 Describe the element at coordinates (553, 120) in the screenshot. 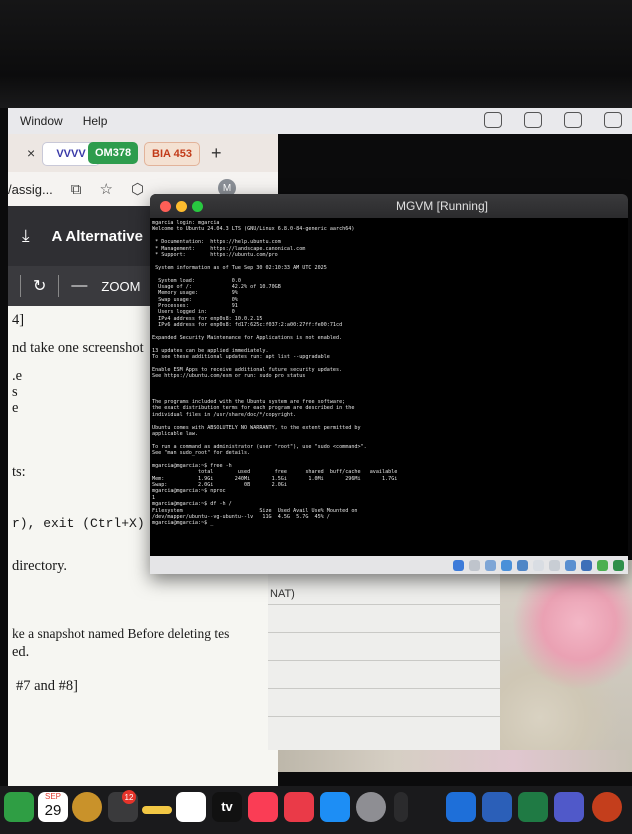

I see `menubar-tray` at that location.